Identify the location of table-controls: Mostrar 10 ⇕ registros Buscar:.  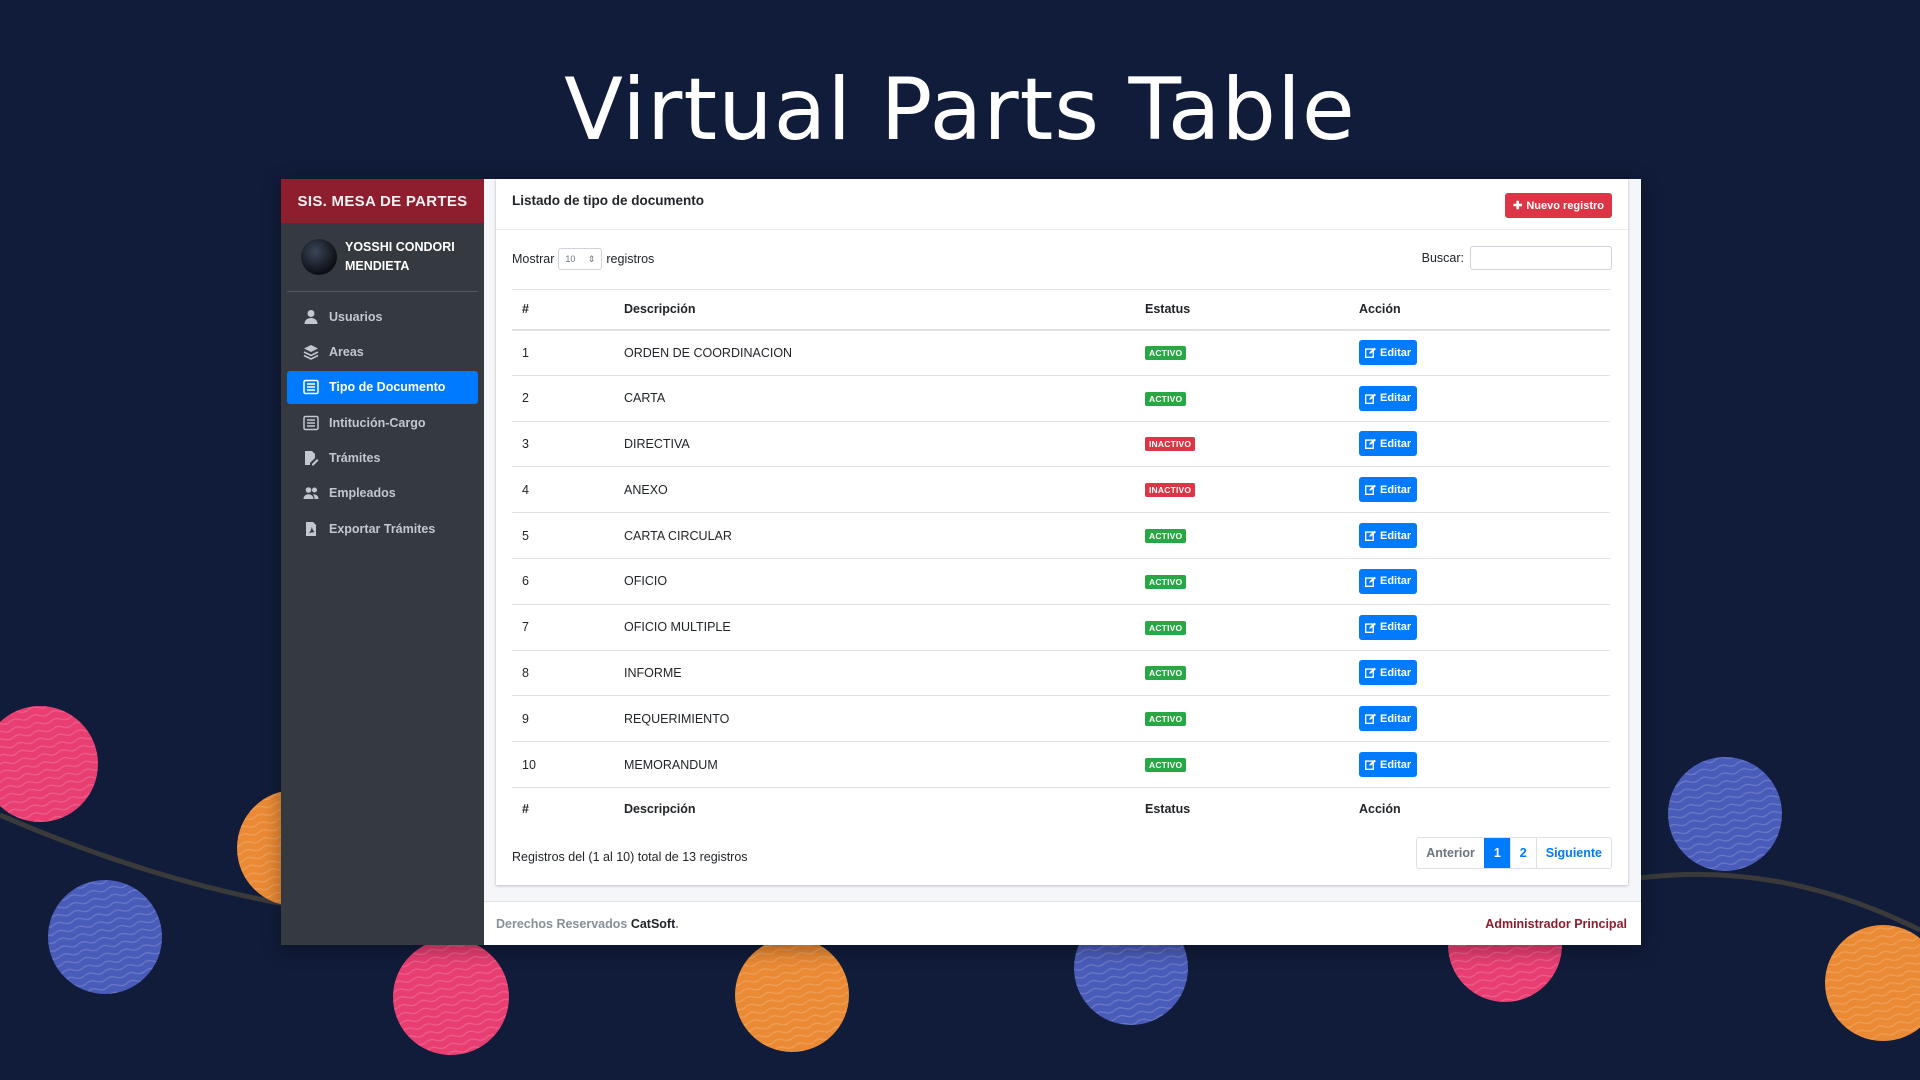
(1062, 259).